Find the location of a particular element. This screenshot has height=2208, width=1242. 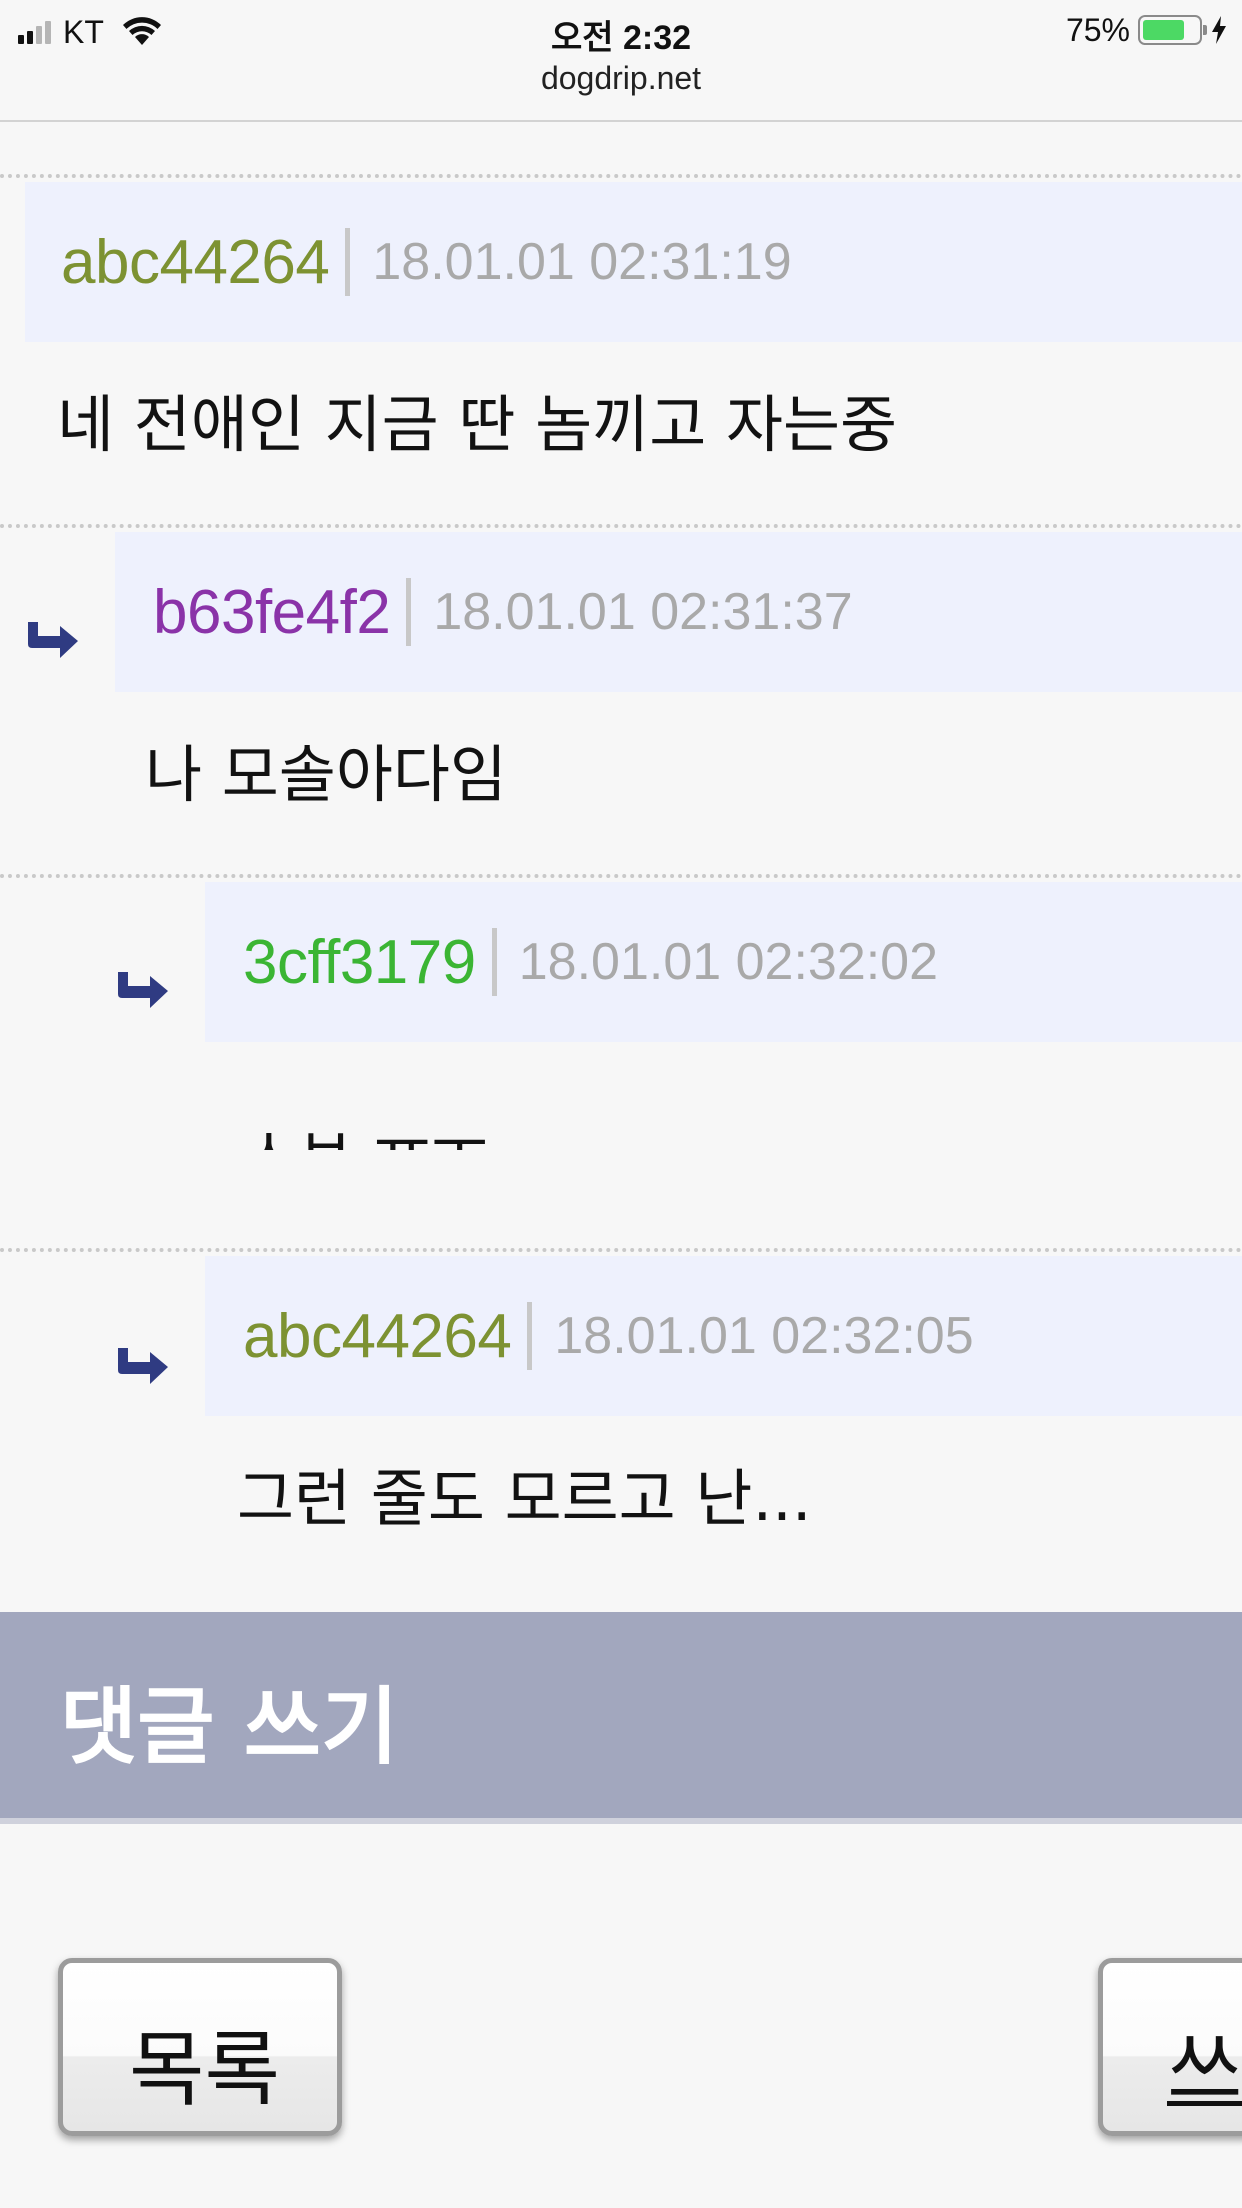

comment-text: 나 모솔아다임 is located at coordinates (326, 774).